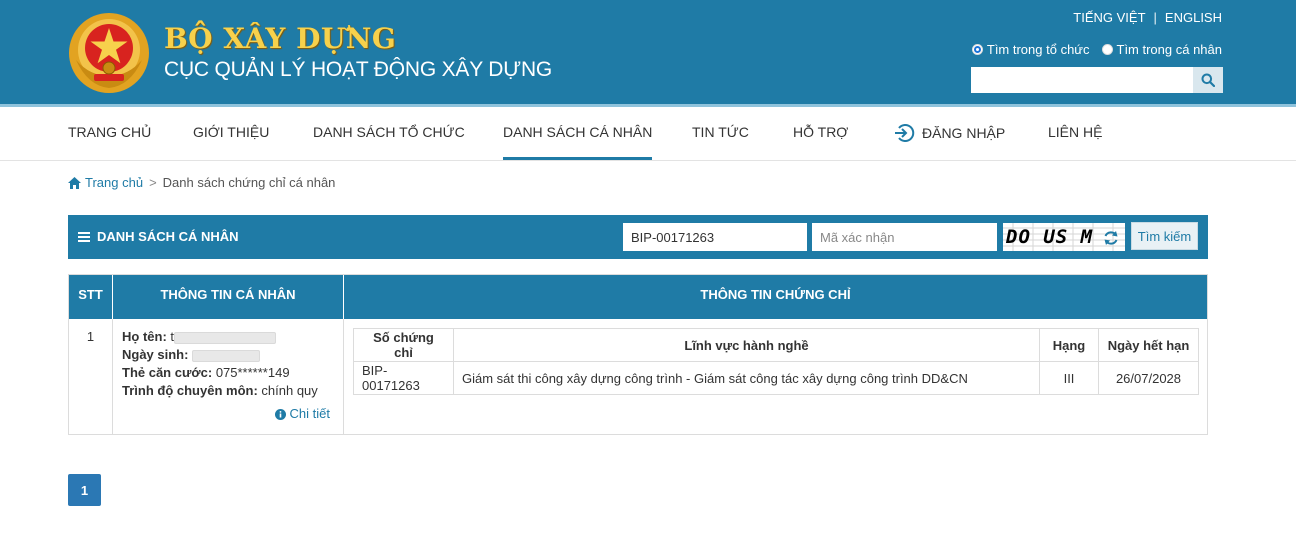 The width and height of the screenshot is (1296, 546). I want to click on cert-header-field: Lĩnh vực hành nghề, so click(746, 345).